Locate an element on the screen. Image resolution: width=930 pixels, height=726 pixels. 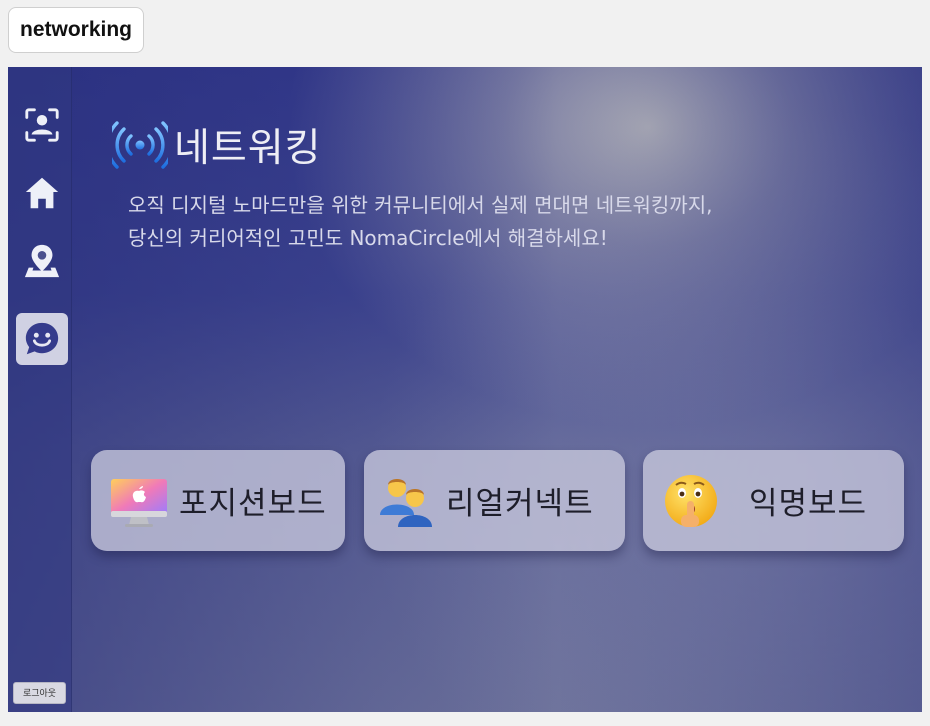
anonymous-board-card: 익명보드 is located at coordinates (773, 500).